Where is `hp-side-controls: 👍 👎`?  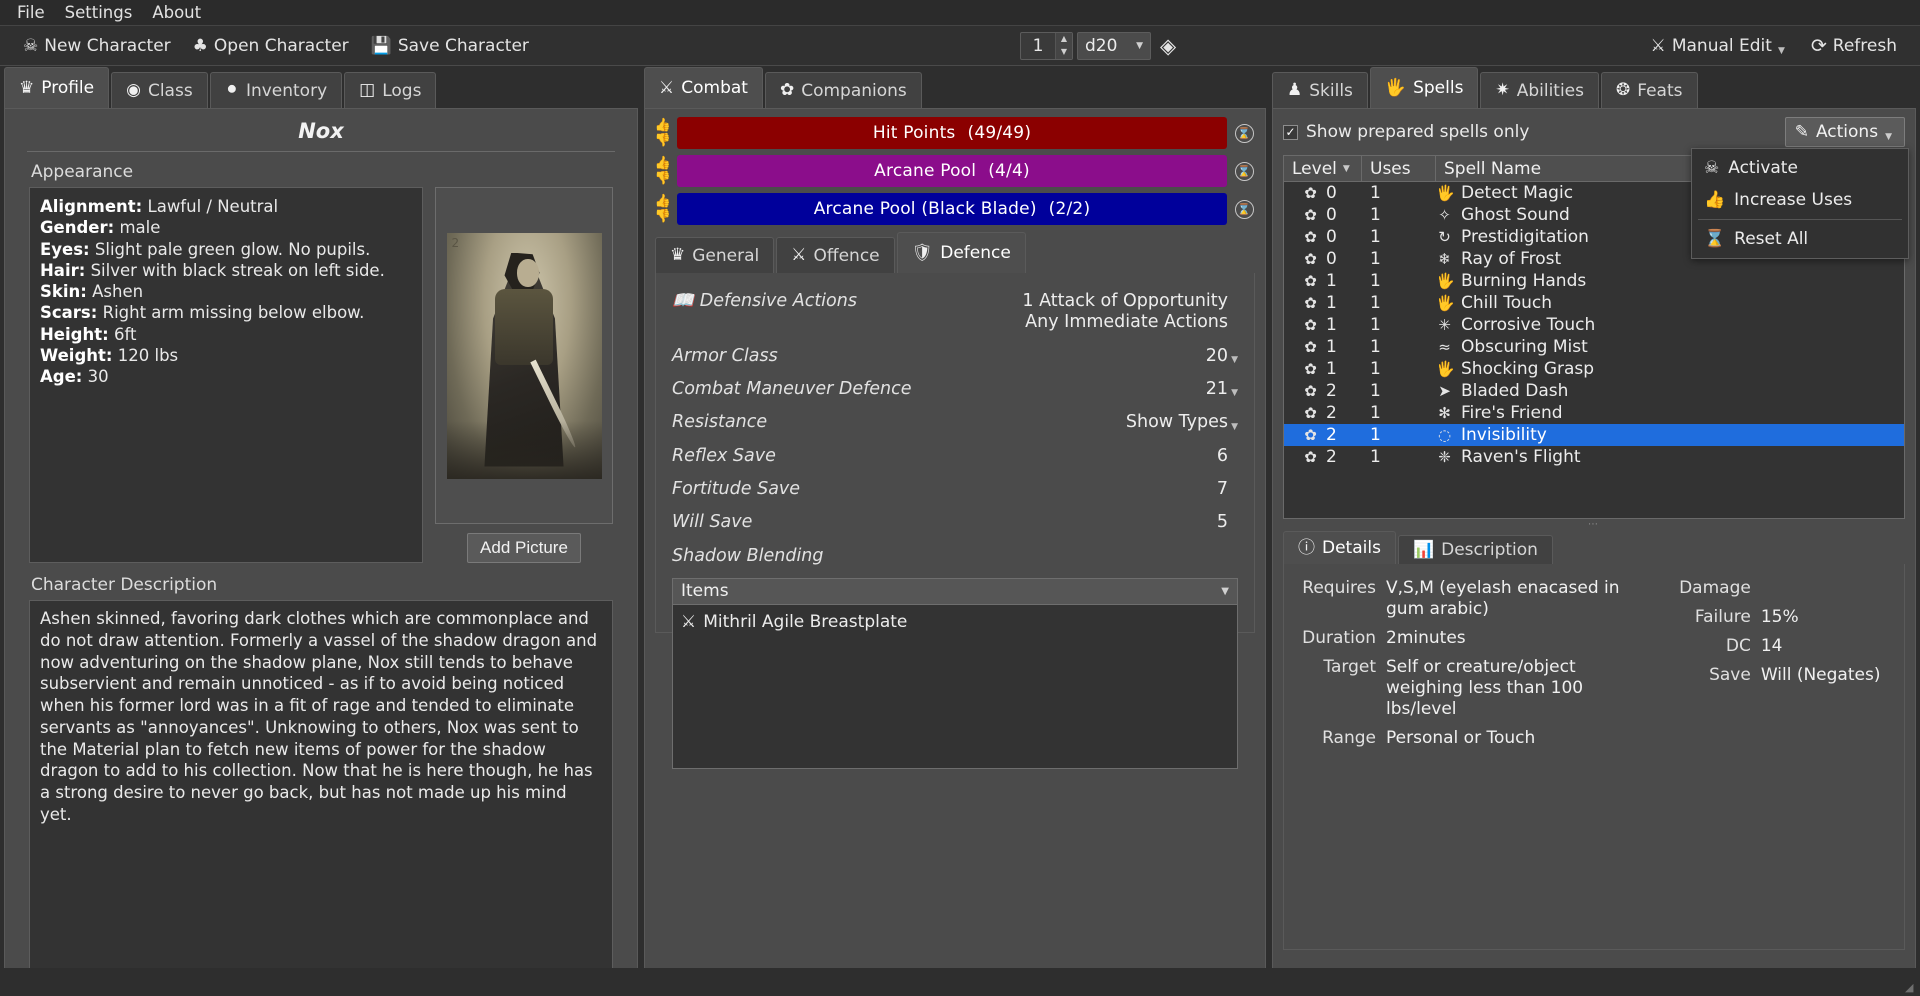 hp-side-controls: 👍 👎 is located at coordinates (663, 133).